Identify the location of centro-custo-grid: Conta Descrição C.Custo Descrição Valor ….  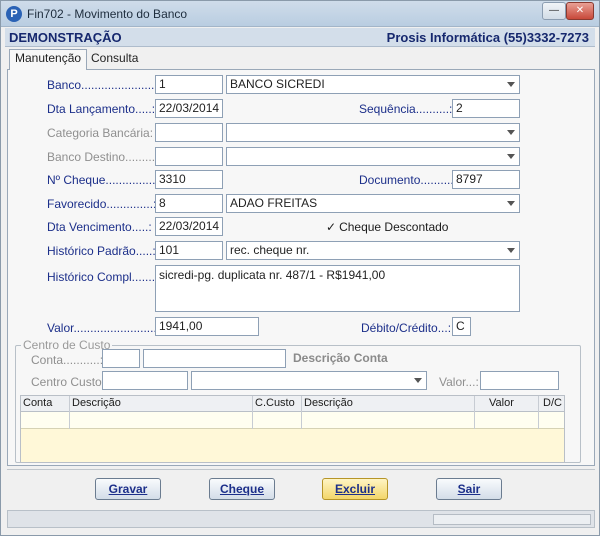
(292, 429).